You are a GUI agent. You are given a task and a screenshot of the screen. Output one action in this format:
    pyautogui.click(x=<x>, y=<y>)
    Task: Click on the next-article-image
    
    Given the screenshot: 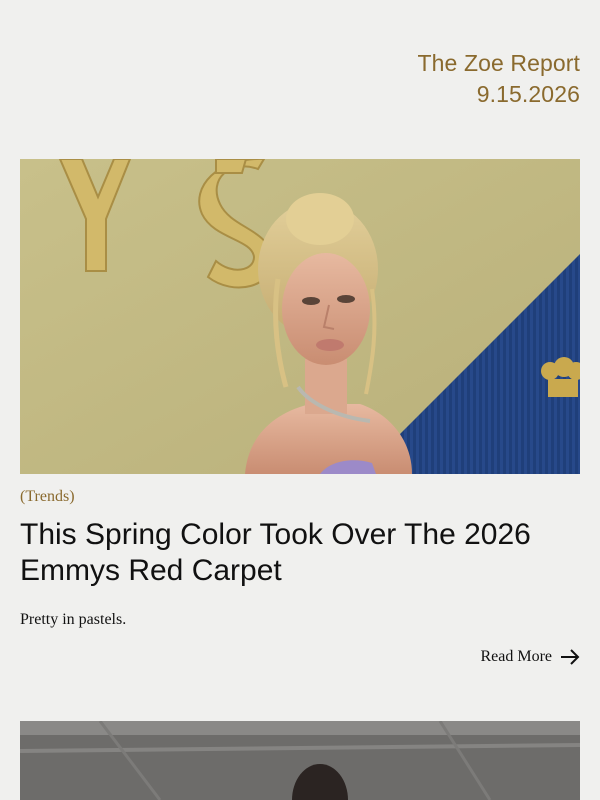 What is the action you would take?
    pyautogui.click(x=300, y=760)
    